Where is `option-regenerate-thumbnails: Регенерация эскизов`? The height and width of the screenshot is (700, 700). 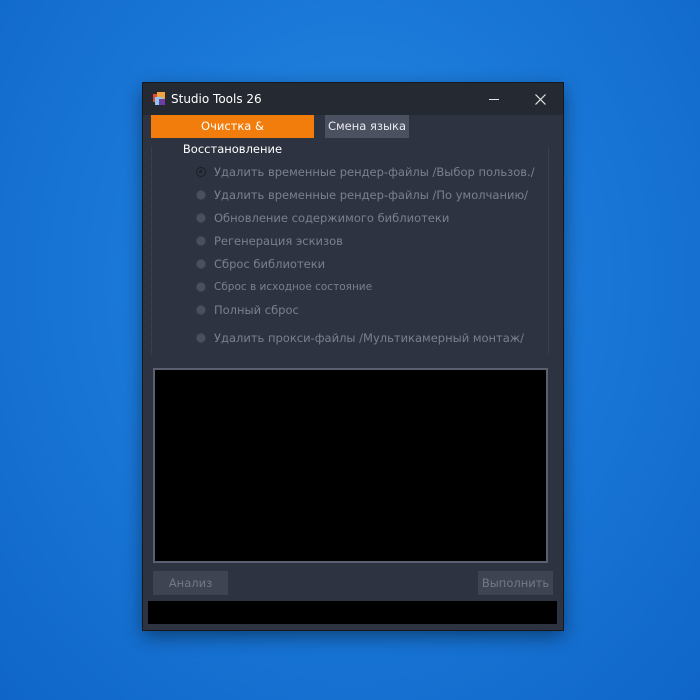 option-regenerate-thumbnails: Регенерация эскизов is located at coordinates (269, 241).